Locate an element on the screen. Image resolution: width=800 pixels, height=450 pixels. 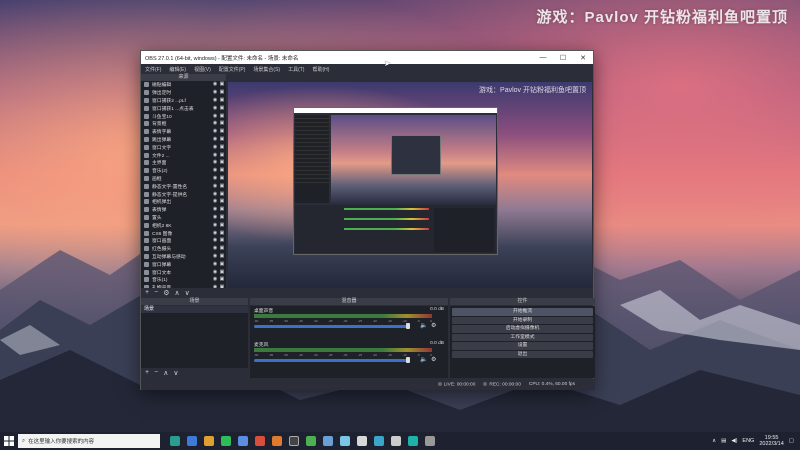
scene-item: 场景 is located at coordinates (194, 309).